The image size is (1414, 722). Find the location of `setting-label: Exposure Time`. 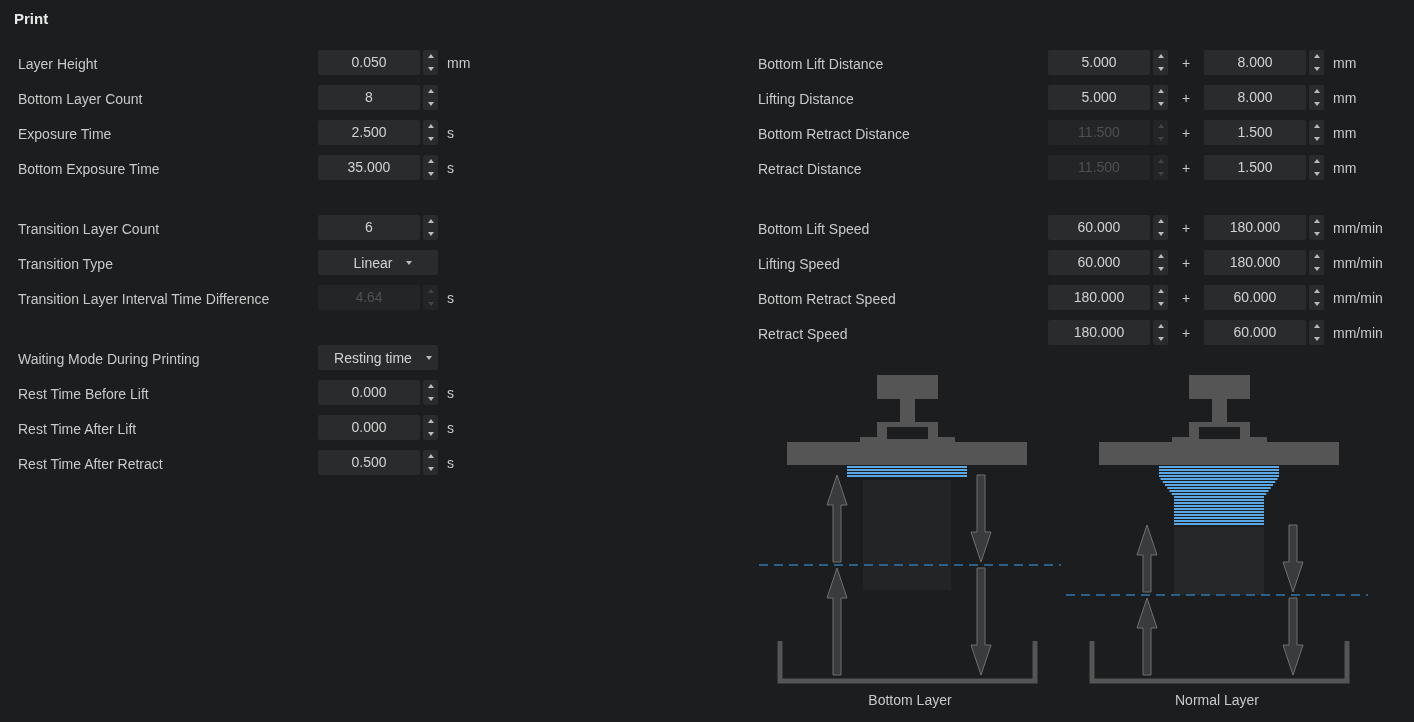

setting-label: Exposure Time is located at coordinates (65, 133).